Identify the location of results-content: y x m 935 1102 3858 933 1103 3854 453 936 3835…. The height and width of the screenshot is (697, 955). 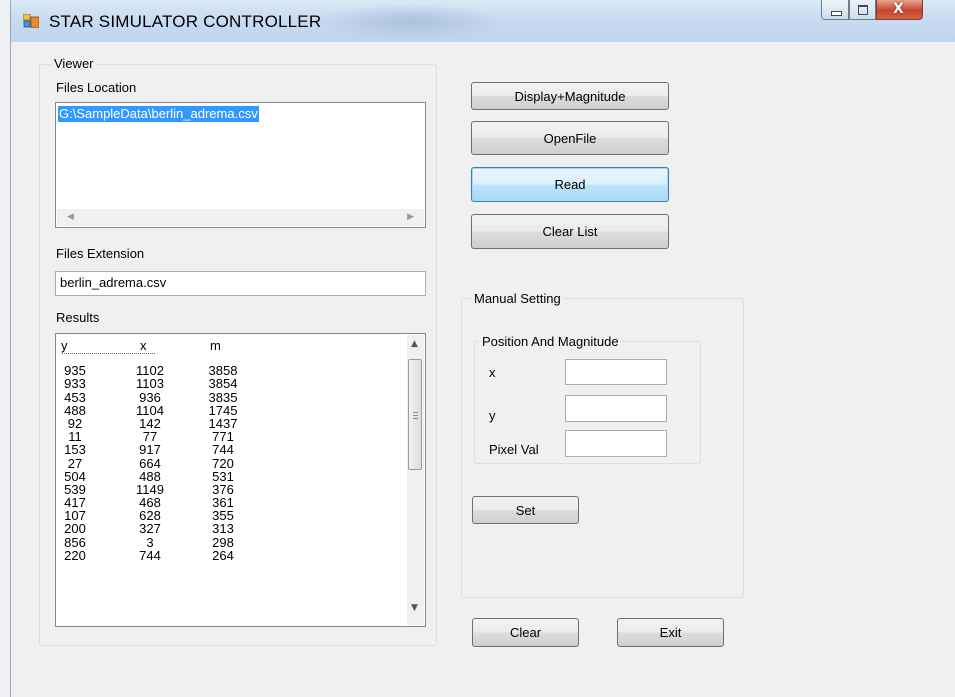
(230, 450).